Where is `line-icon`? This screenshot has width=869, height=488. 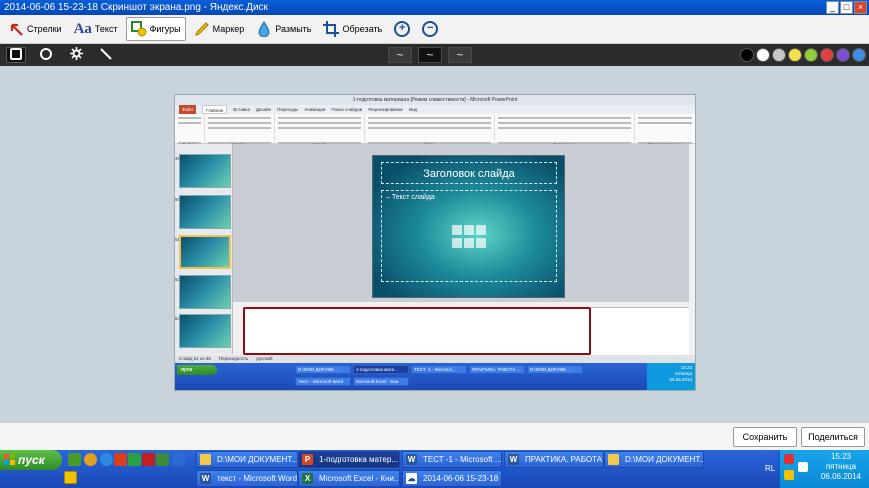
line-icon is located at coordinates (106, 55).